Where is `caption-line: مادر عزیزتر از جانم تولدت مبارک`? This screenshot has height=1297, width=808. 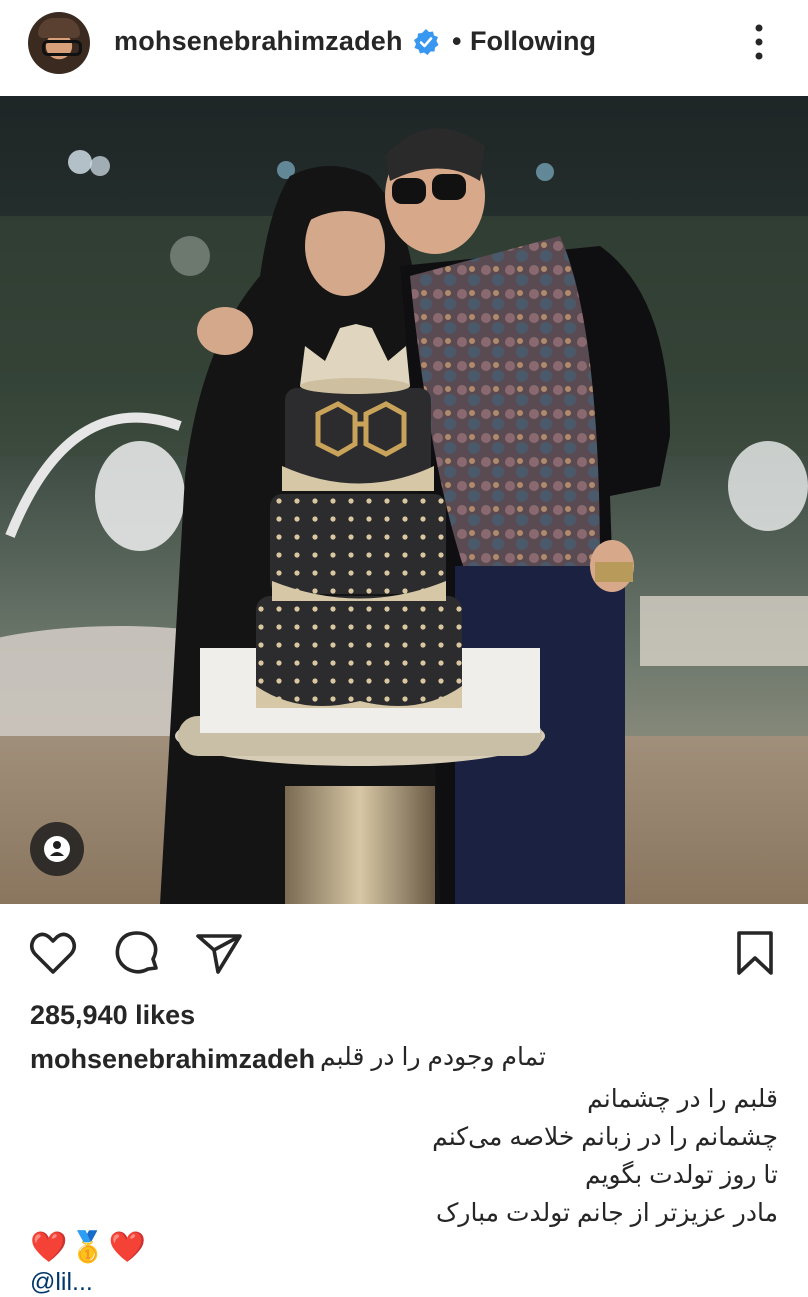 caption-line: مادر عزیزتر از جانم تولدت مبارک is located at coordinates (607, 1213).